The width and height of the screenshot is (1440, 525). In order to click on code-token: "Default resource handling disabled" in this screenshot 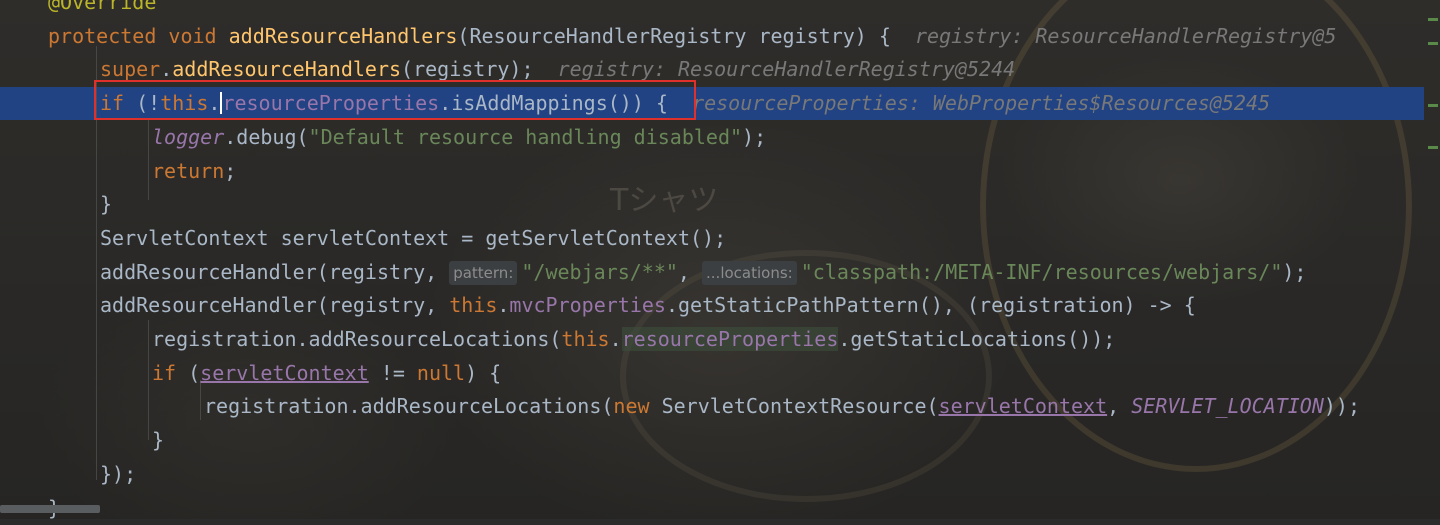, I will do `click(525, 136)`.